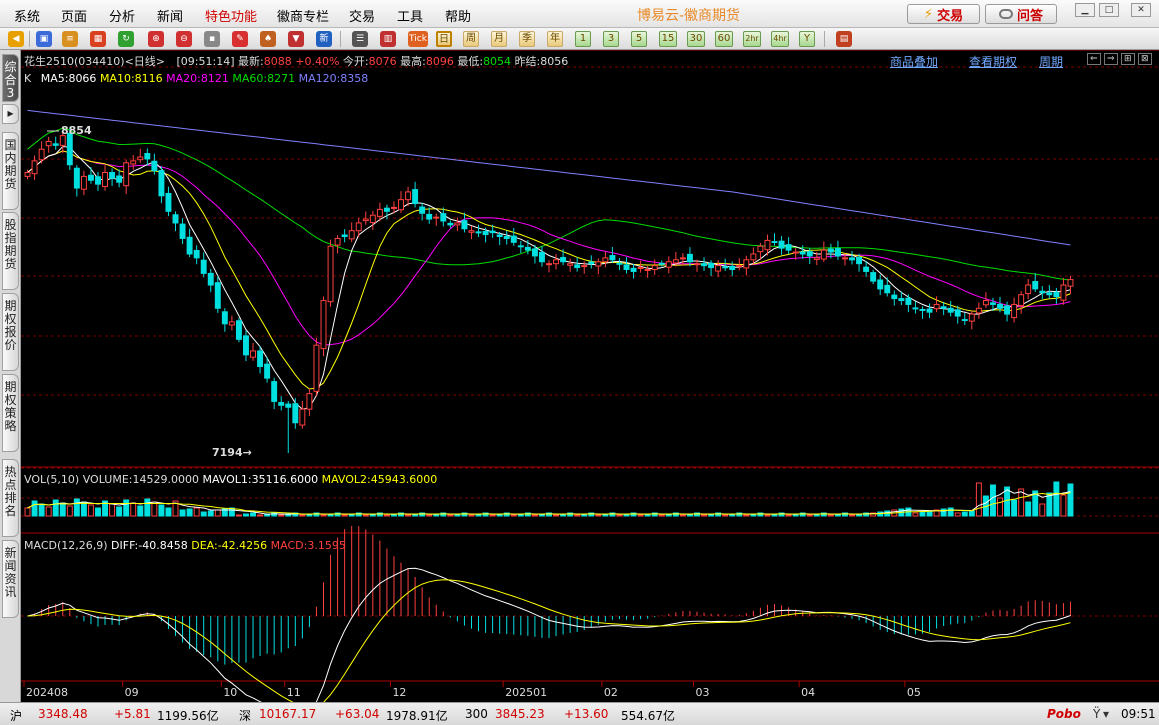  I want to click on side-tab-index-futures: 股指期货, so click(10, 251).